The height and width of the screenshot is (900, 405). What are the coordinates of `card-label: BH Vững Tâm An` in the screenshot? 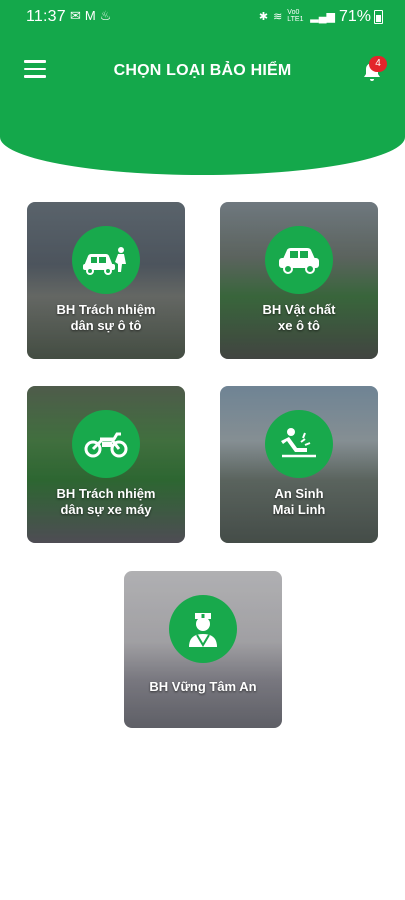 It's located at (203, 686).